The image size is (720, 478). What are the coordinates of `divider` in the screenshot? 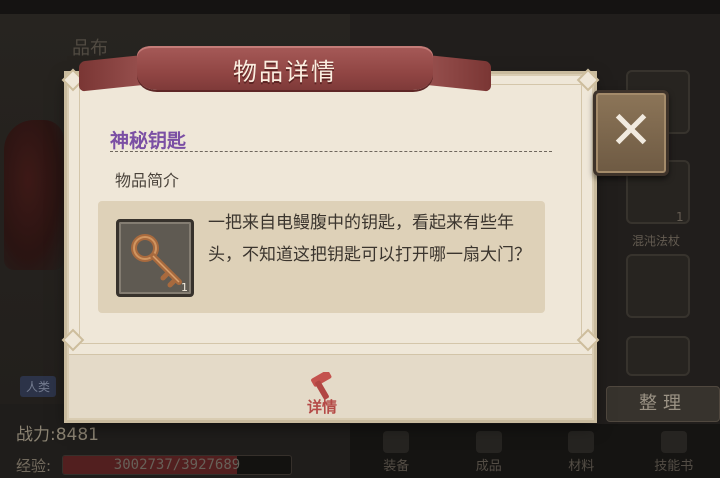 It's located at (331, 151).